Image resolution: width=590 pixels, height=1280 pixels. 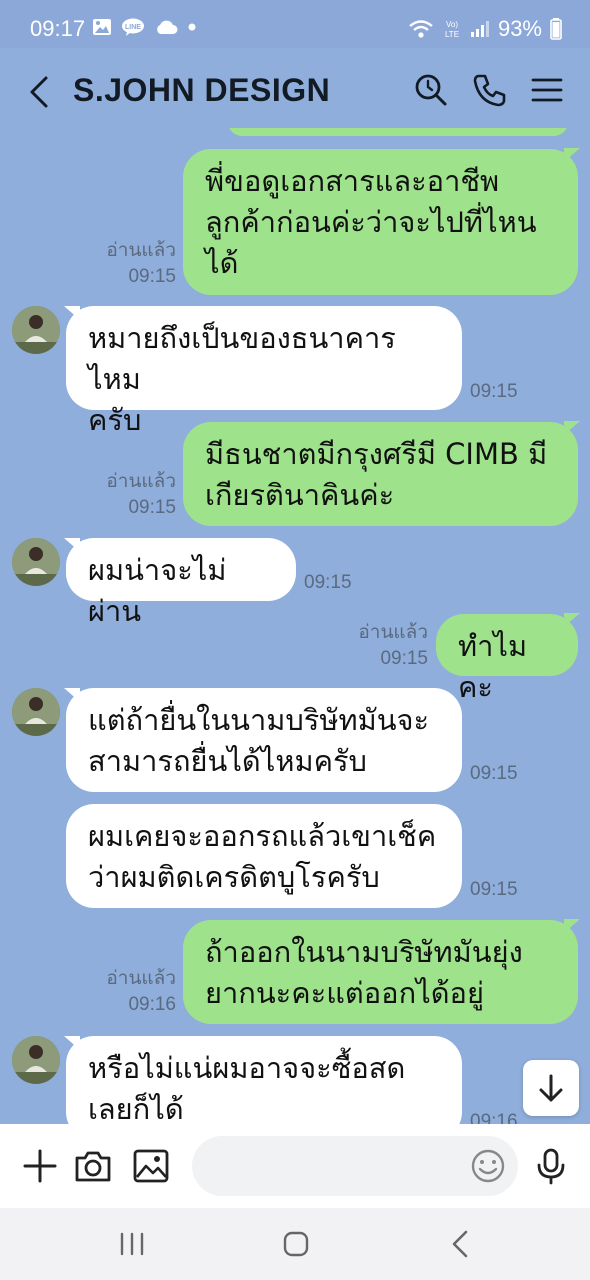 What do you see at coordinates (192, 27) in the screenshot?
I see `dot-icon` at bounding box center [192, 27].